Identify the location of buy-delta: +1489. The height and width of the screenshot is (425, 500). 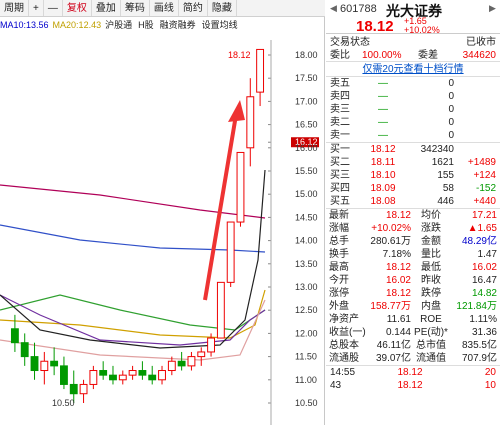
(481, 162).